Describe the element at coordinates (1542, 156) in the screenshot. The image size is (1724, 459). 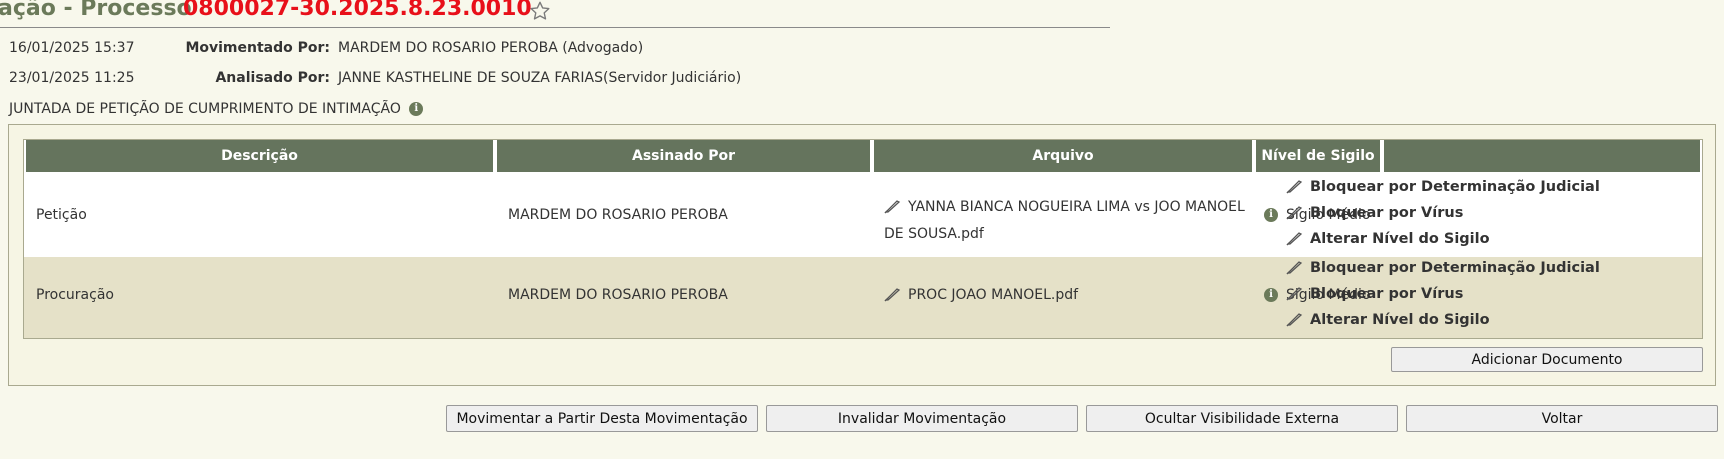
I see `column-header-actions` at that location.